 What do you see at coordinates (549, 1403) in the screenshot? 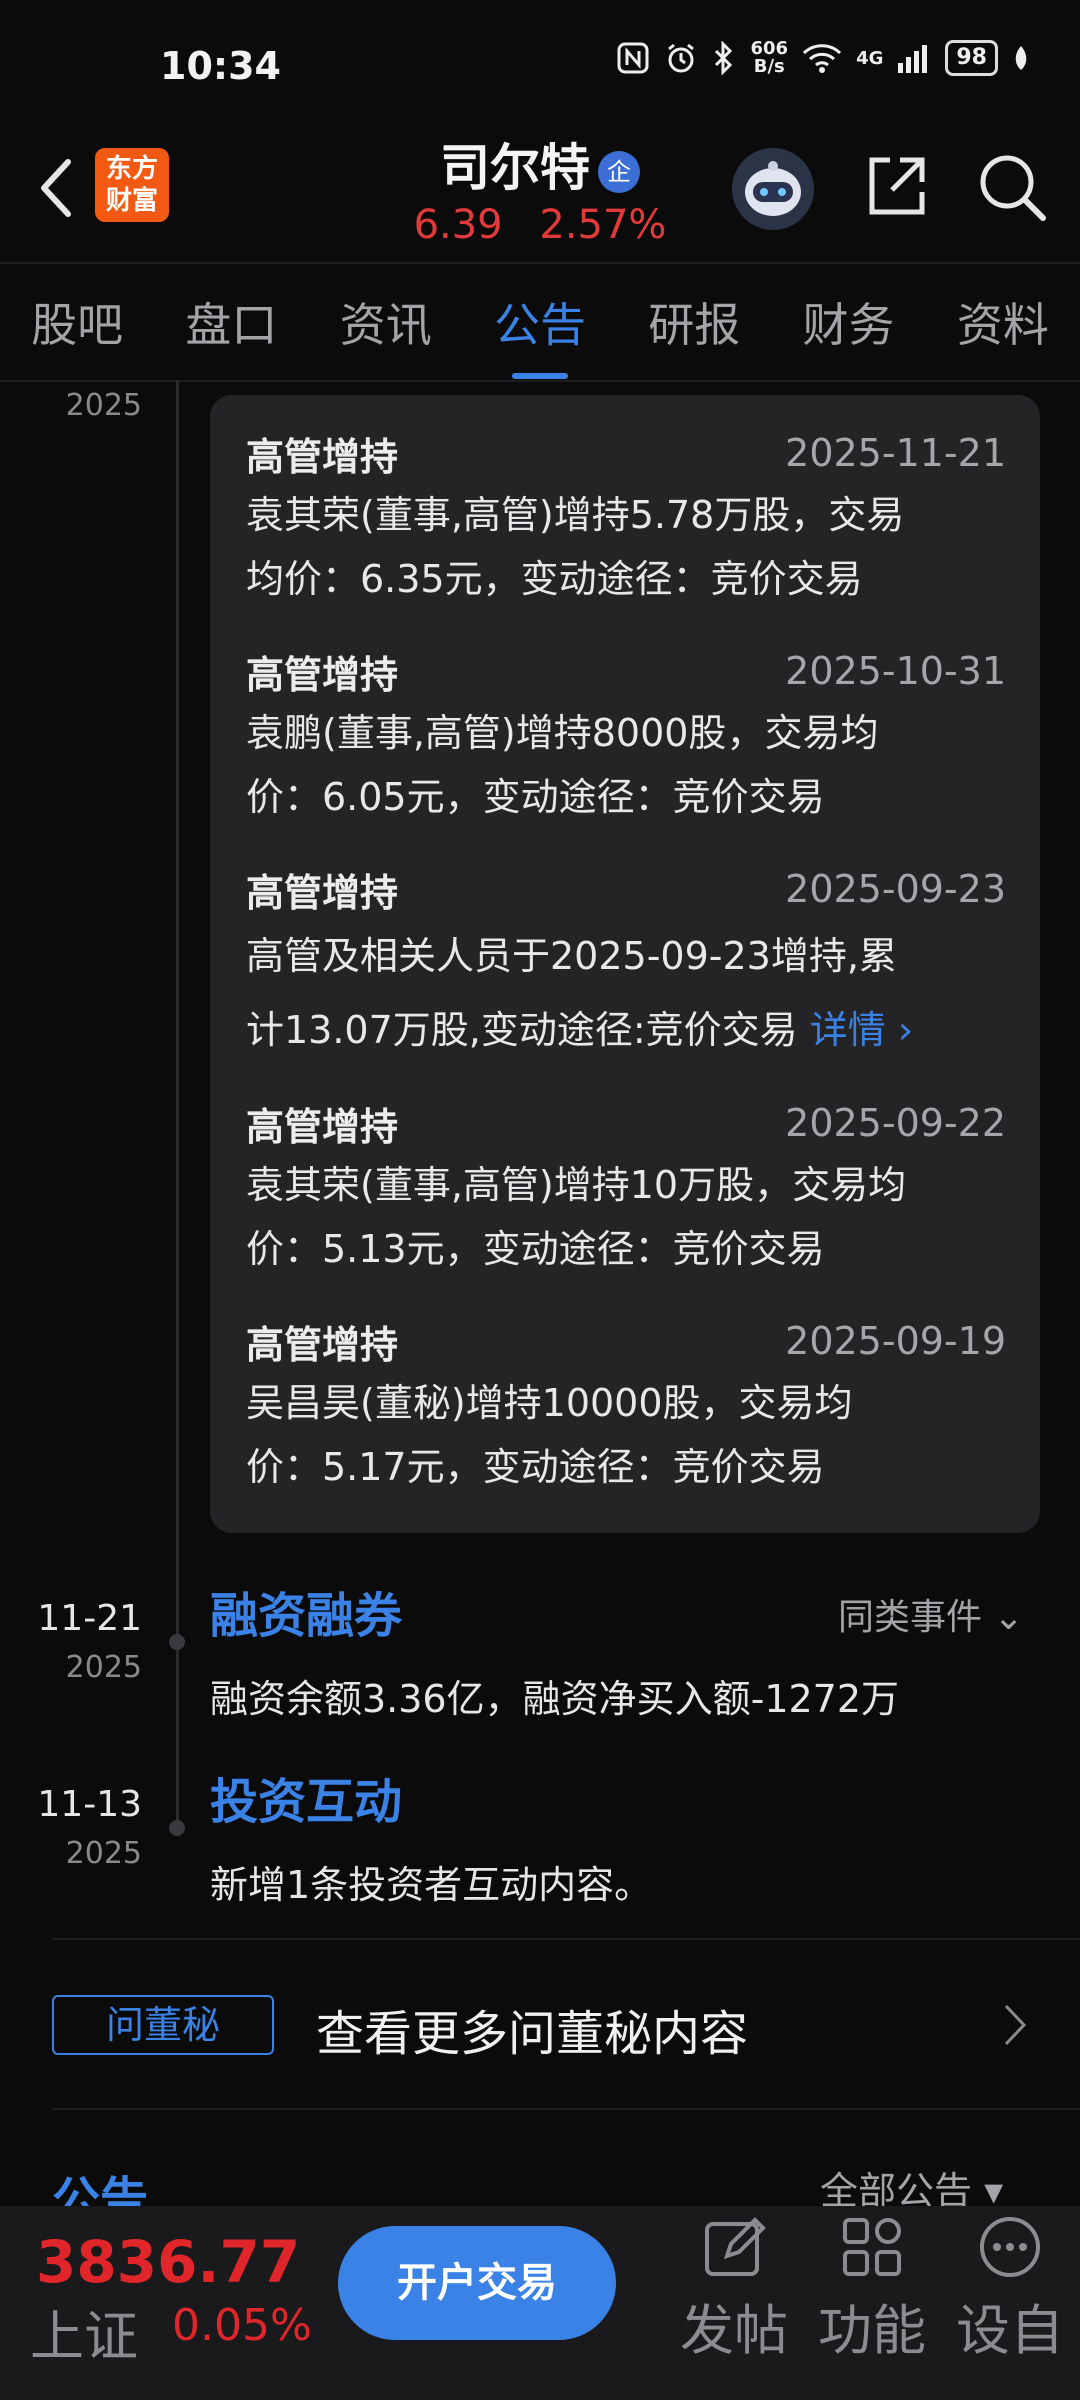
I see `record-line: 吴昌昊(董秘)增持10000股，交易均` at bounding box center [549, 1403].